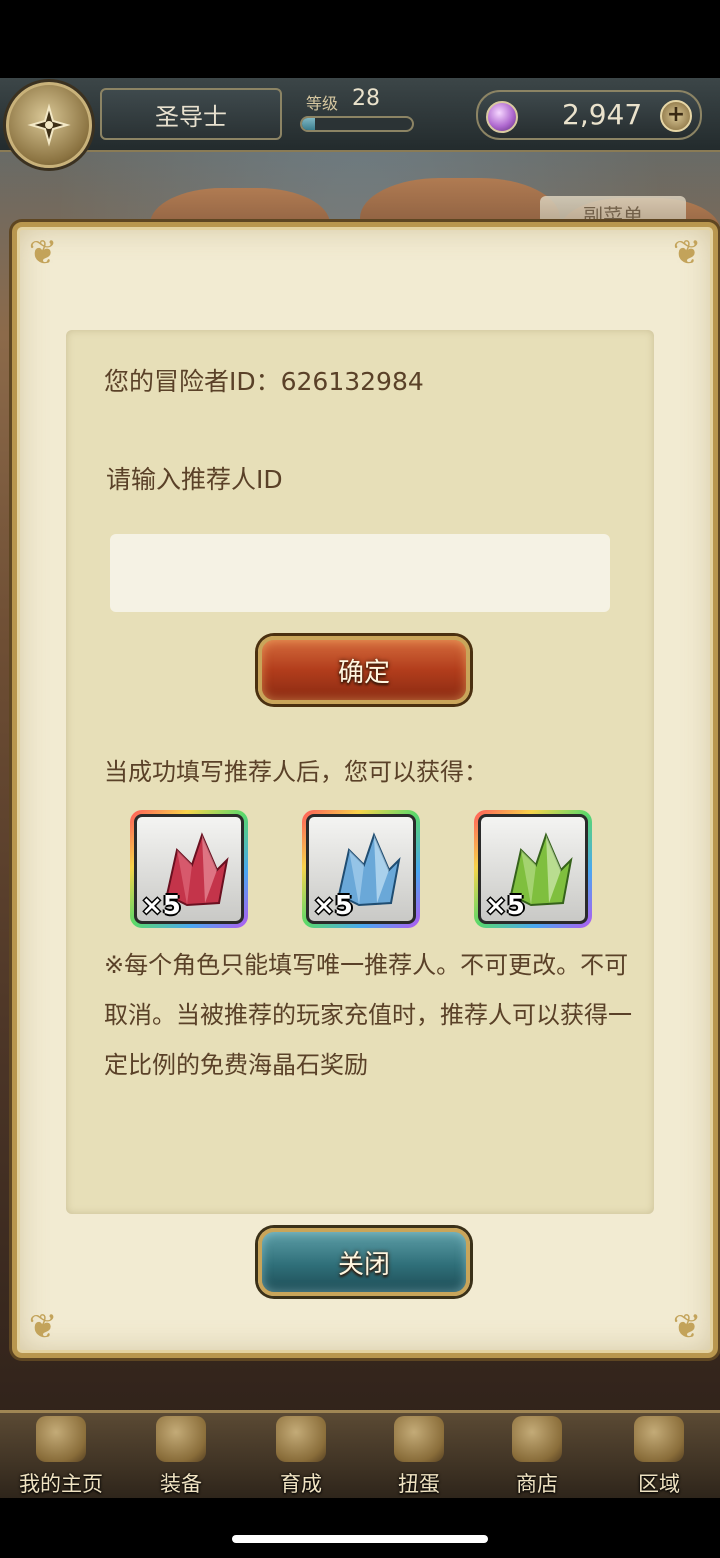 The image size is (720, 1558). I want to click on gem-icon, so click(502, 117).